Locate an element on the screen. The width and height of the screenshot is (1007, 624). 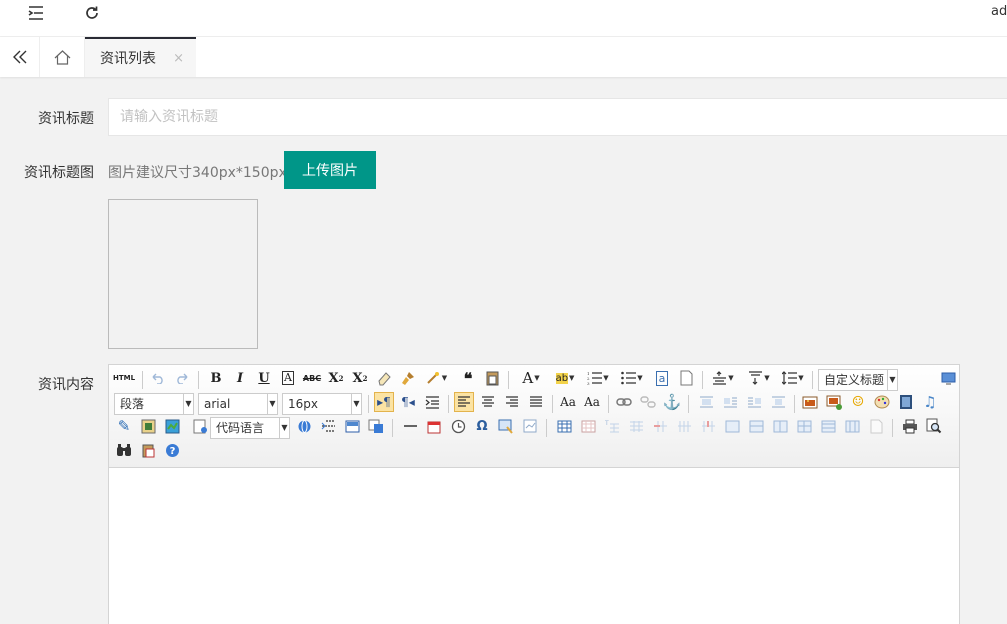
delete-row-icon is located at coordinates (660, 426).